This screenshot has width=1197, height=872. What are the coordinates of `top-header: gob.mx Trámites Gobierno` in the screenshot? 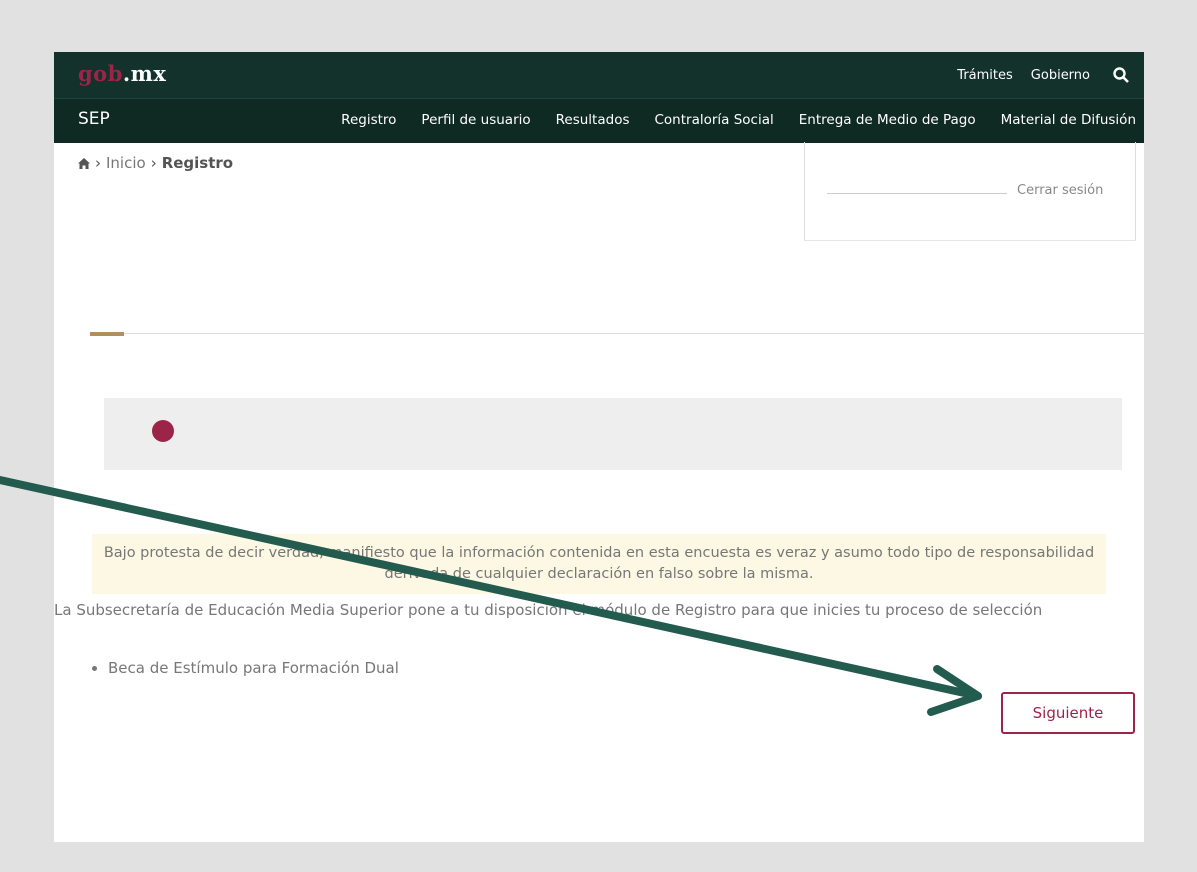 It's located at (599, 75).